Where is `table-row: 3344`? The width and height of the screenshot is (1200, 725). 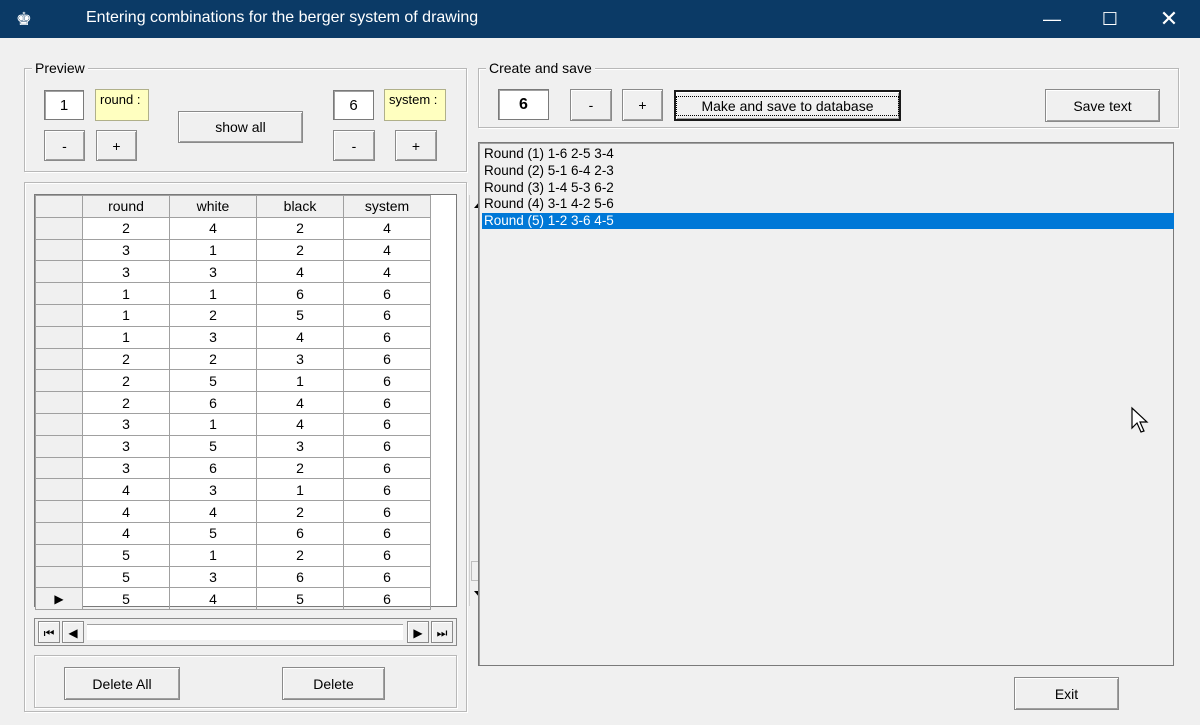 table-row: 3344 is located at coordinates (233, 272).